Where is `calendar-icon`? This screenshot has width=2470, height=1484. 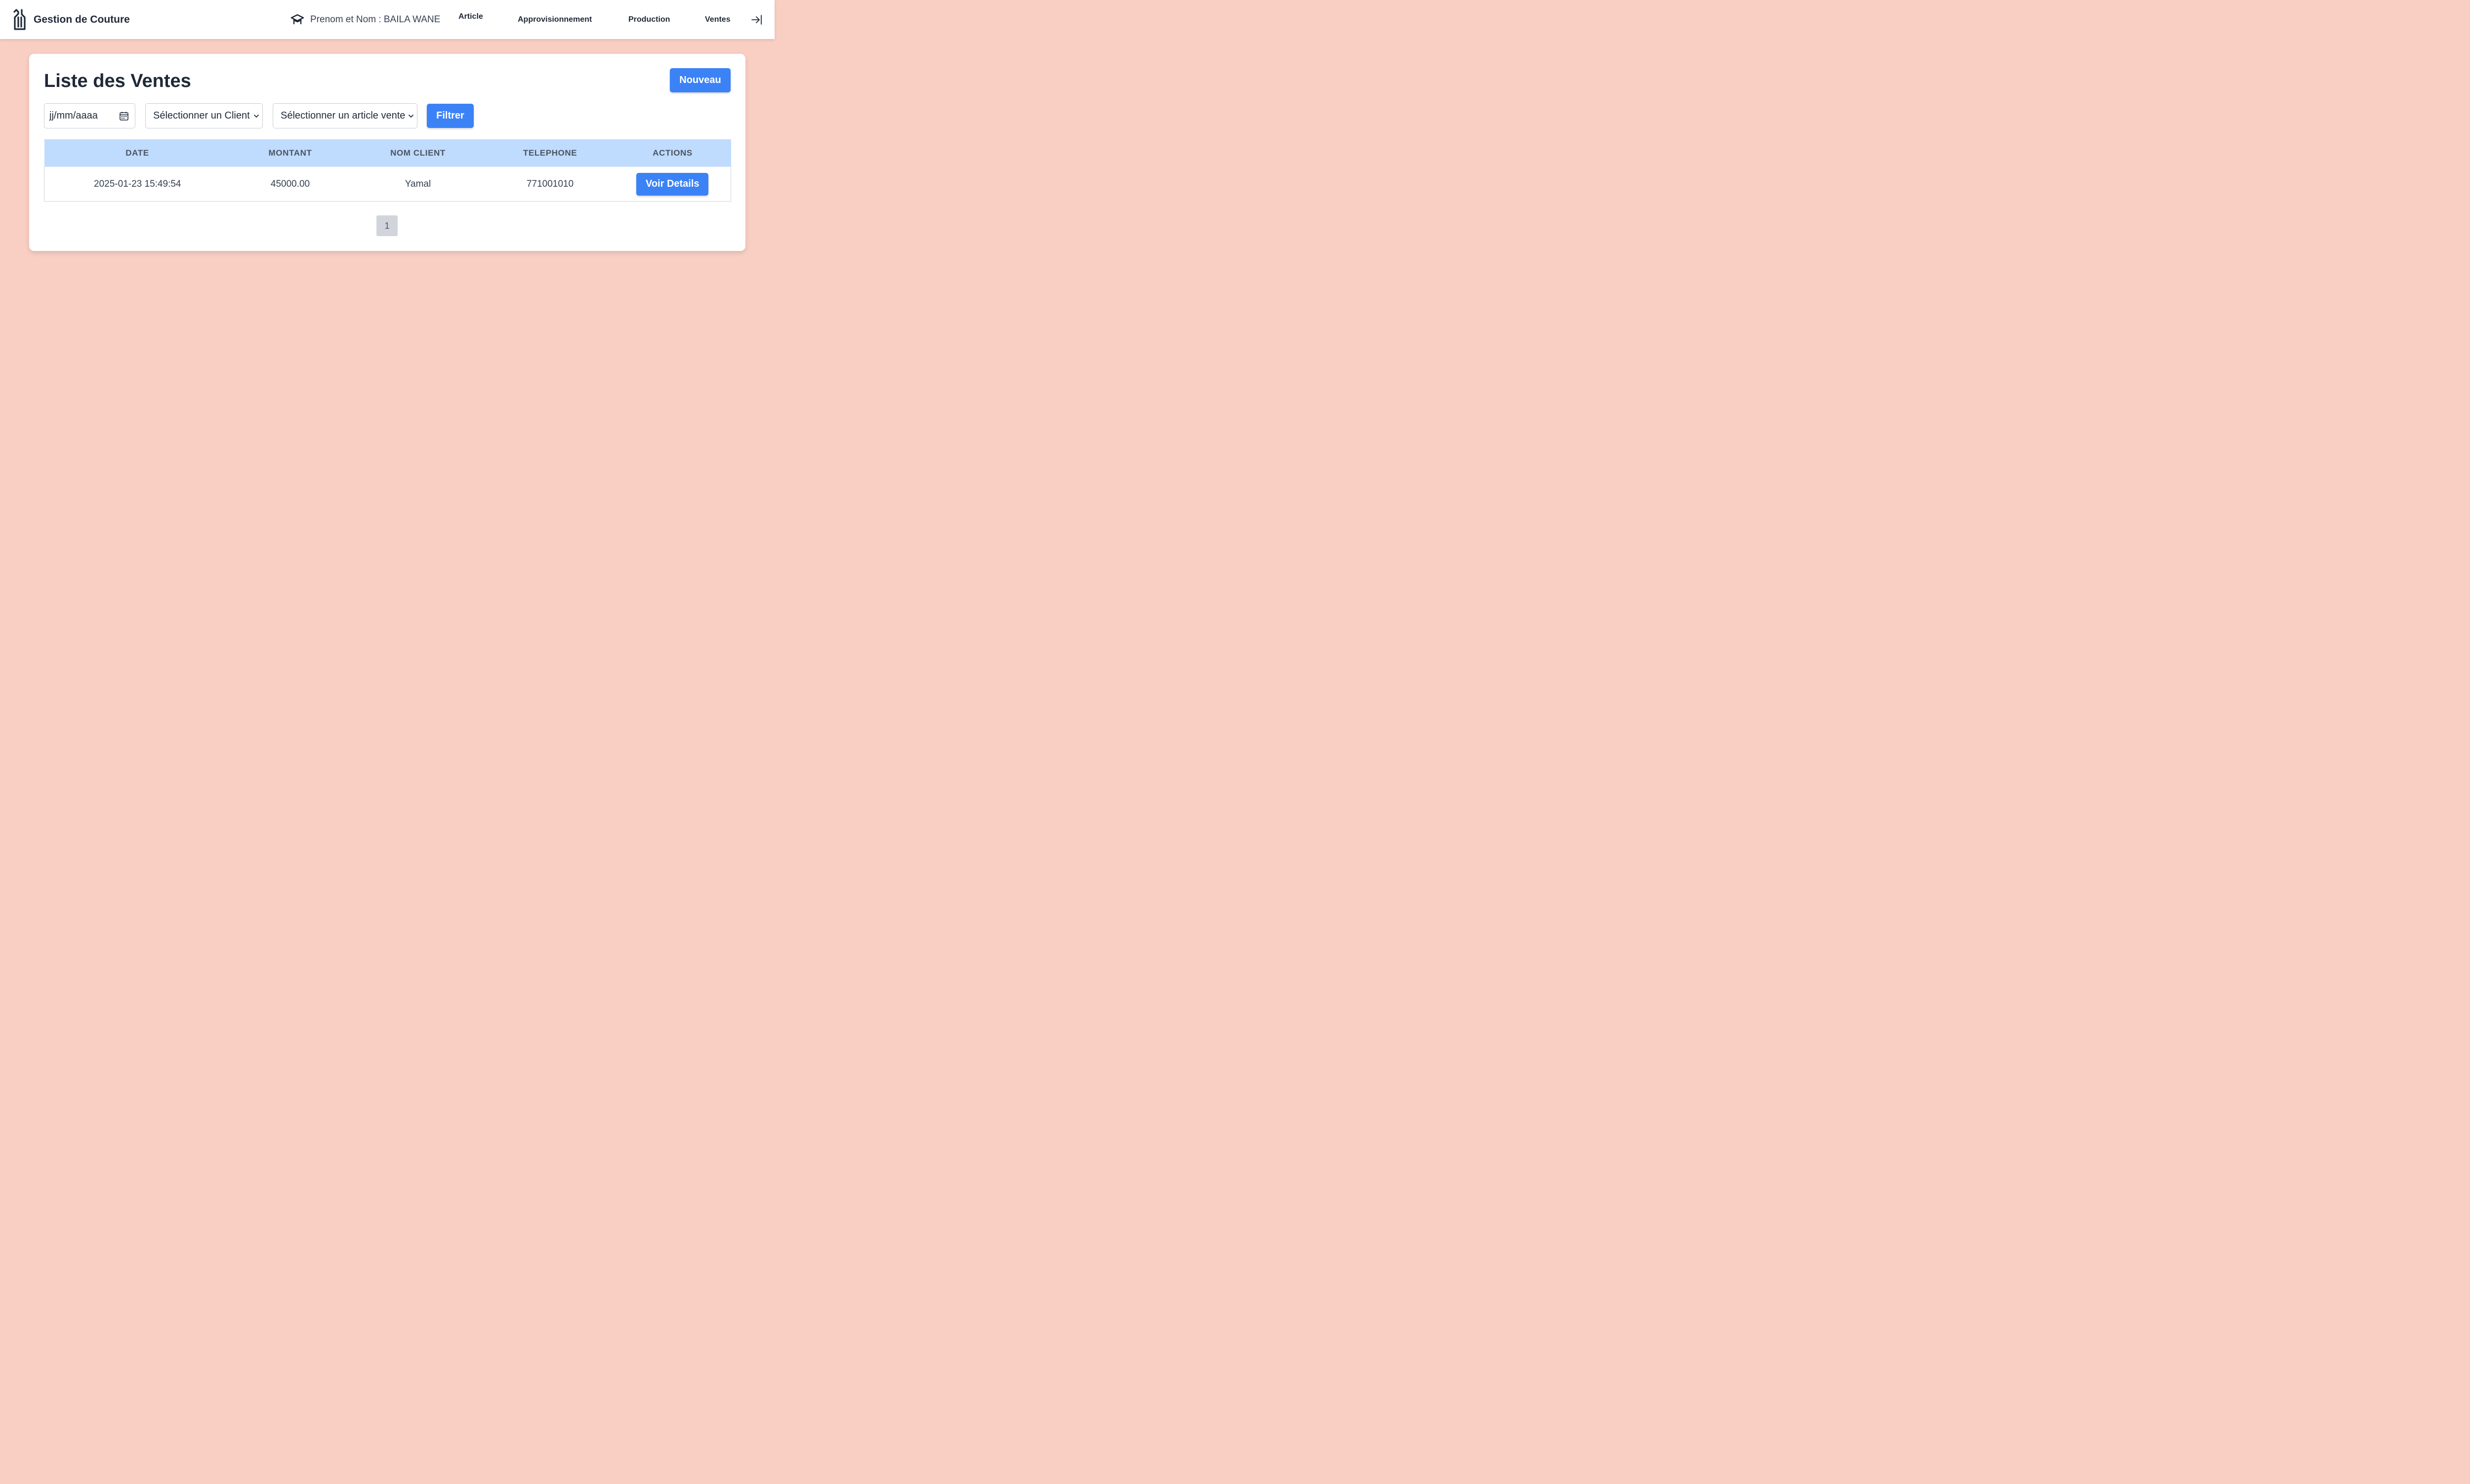
calendar-icon is located at coordinates (124, 116).